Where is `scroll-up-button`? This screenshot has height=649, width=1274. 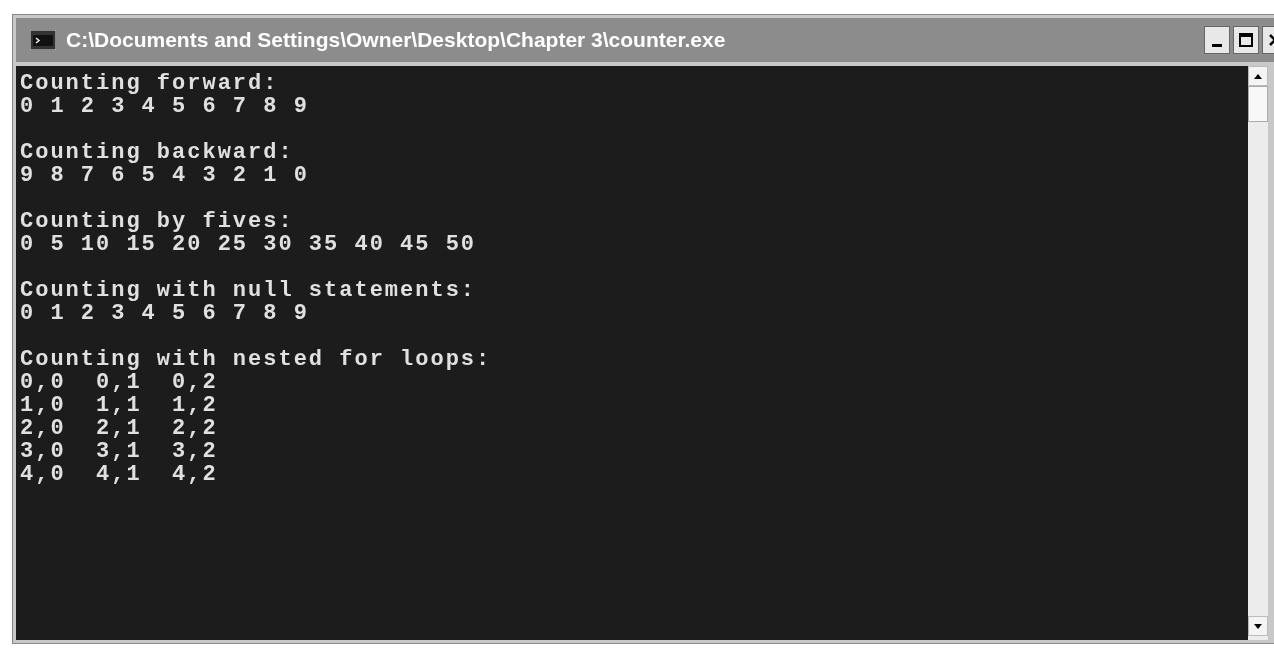
scroll-up-button is located at coordinates (1258, 76).